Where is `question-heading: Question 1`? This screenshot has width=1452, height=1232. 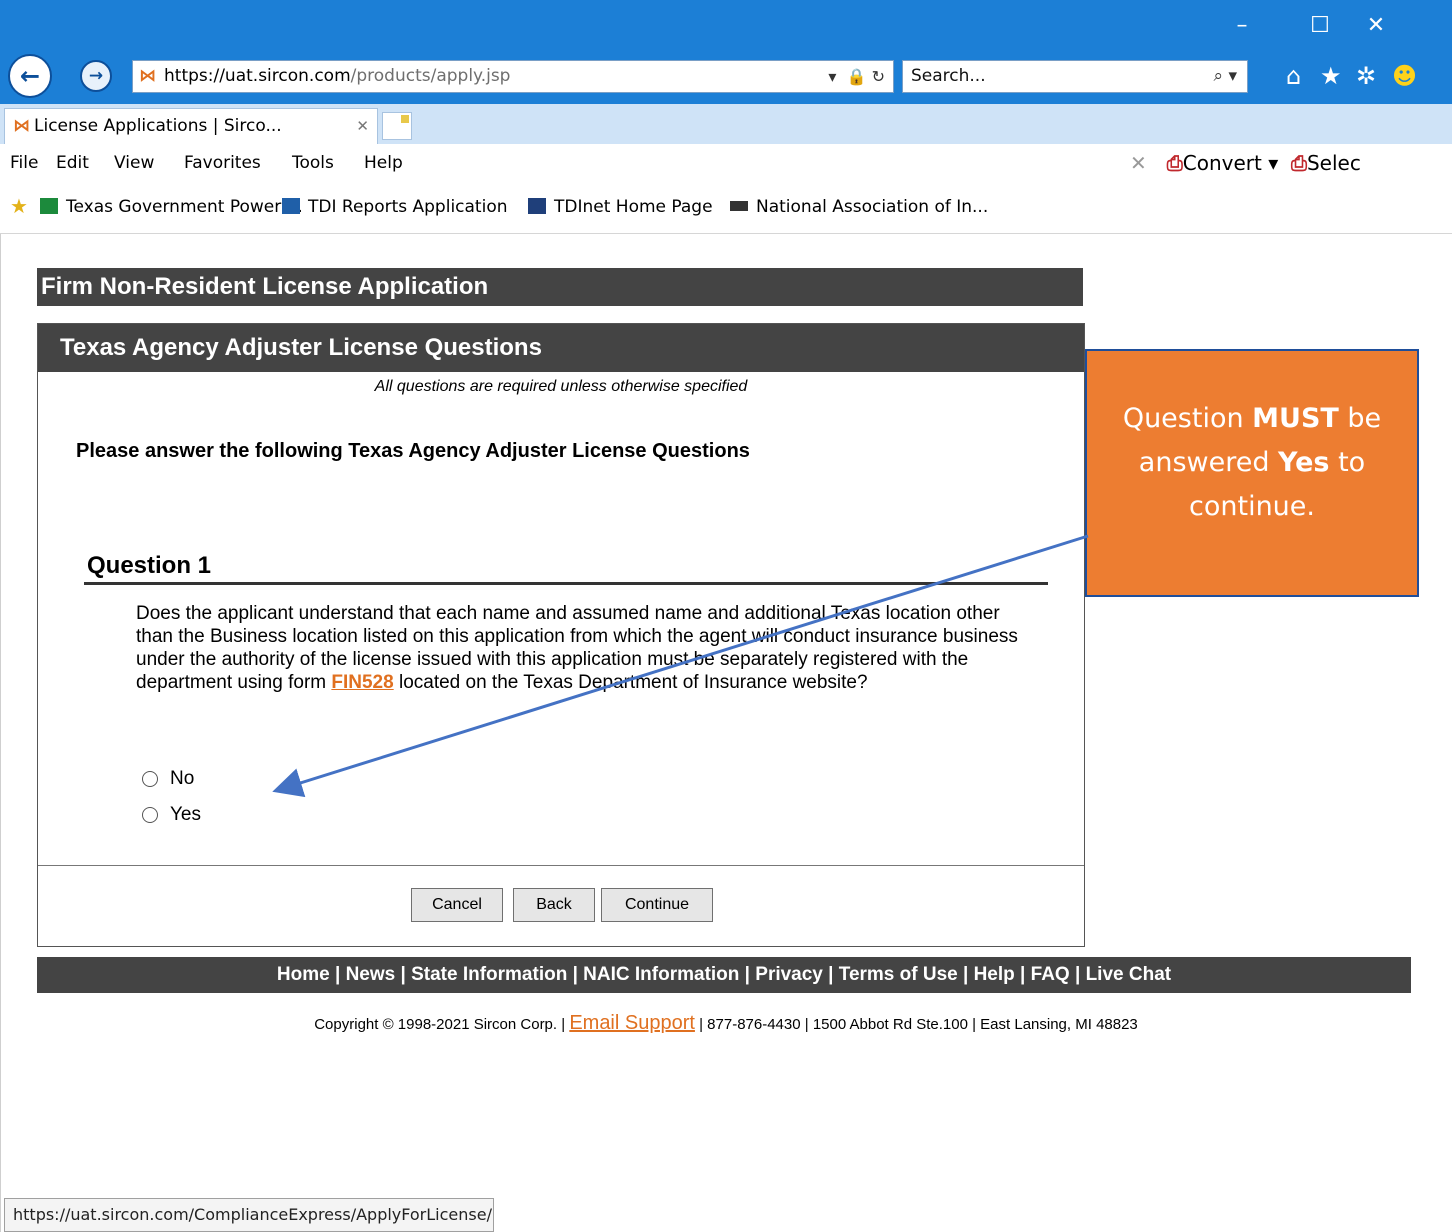 question-heading: Question 1 is located at coordinates (149, 565).